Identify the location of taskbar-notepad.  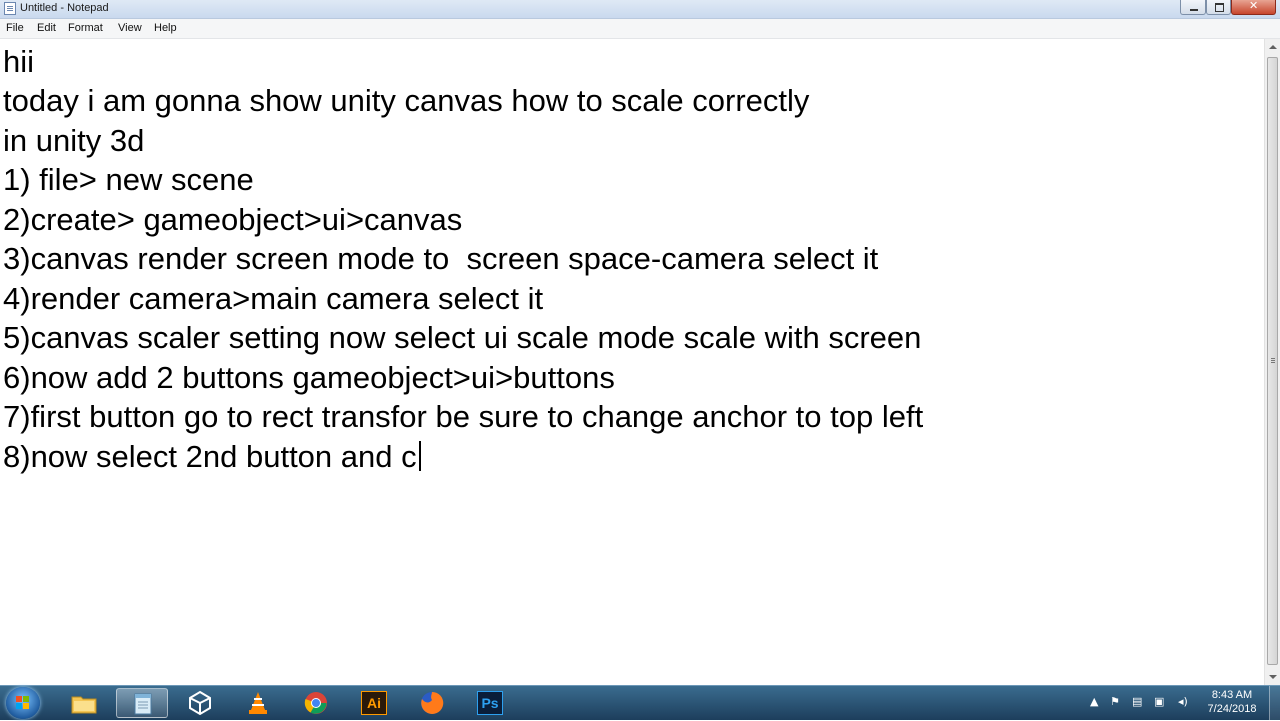
(142, 703).